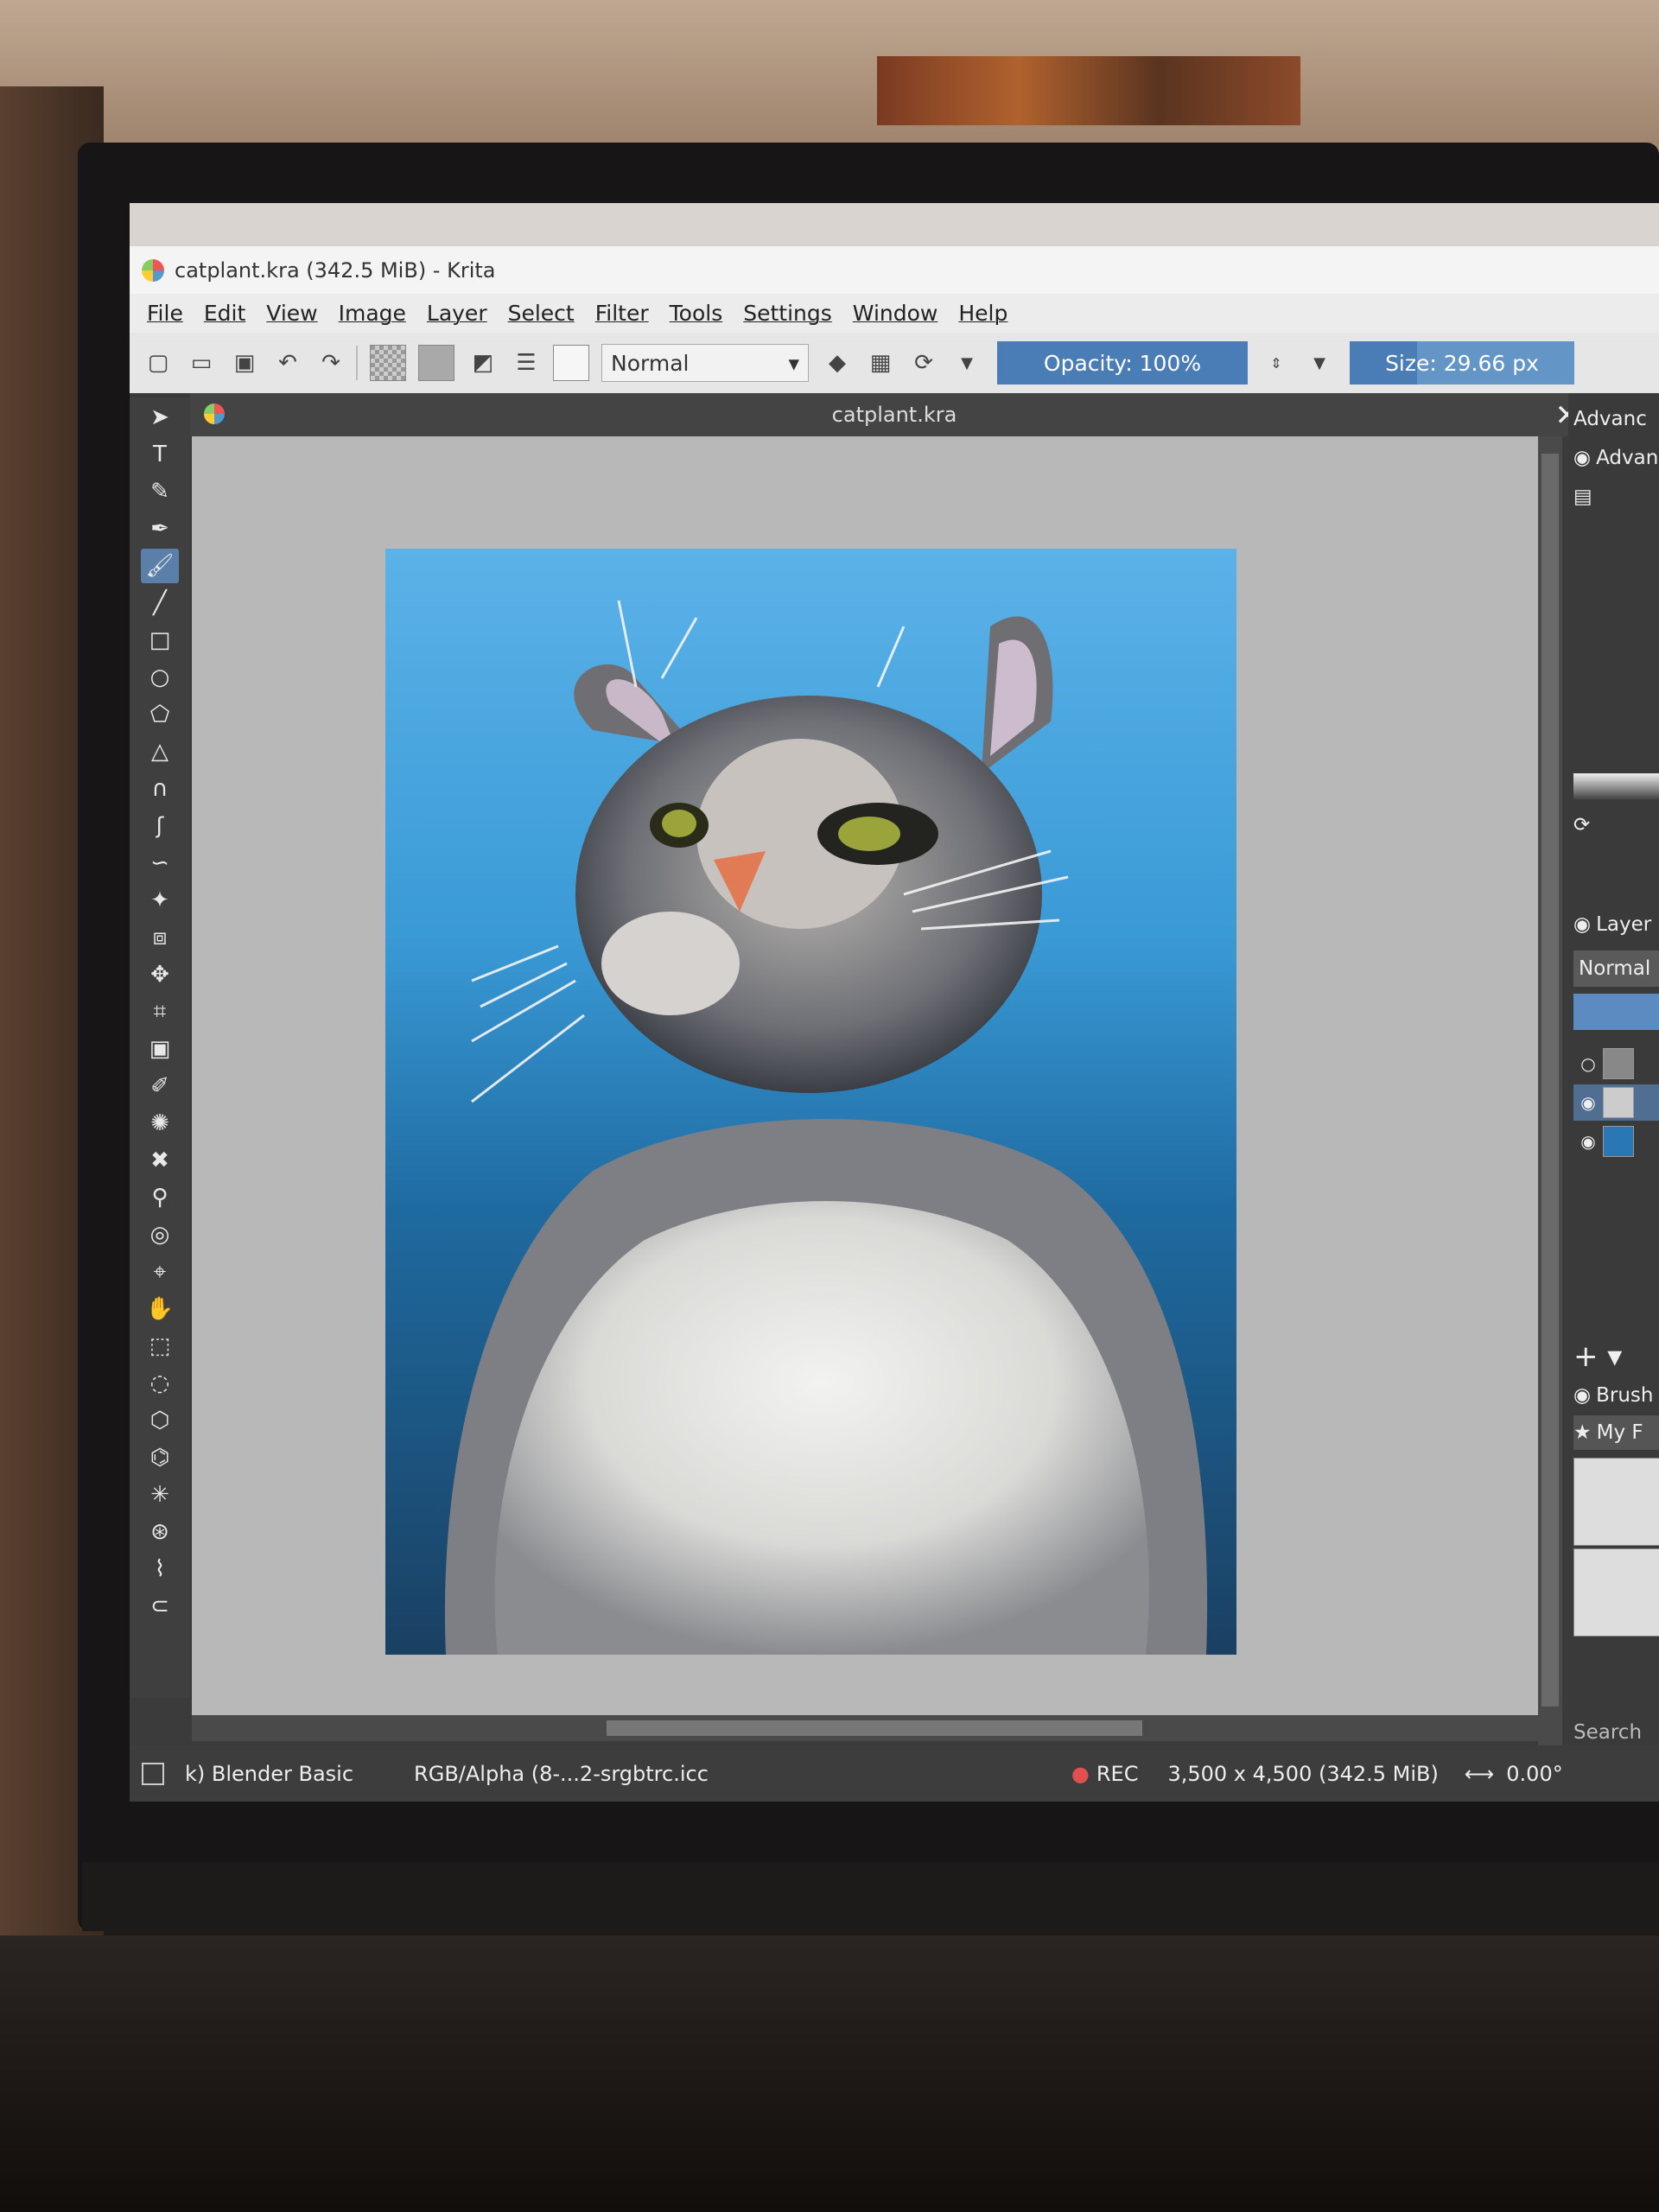 This screenshot has width=1659, height=2212. What do you see at coordinates (457, 313) in the screenshot?
I see `menu-layer: Layer` at bounding box center [457, 313].